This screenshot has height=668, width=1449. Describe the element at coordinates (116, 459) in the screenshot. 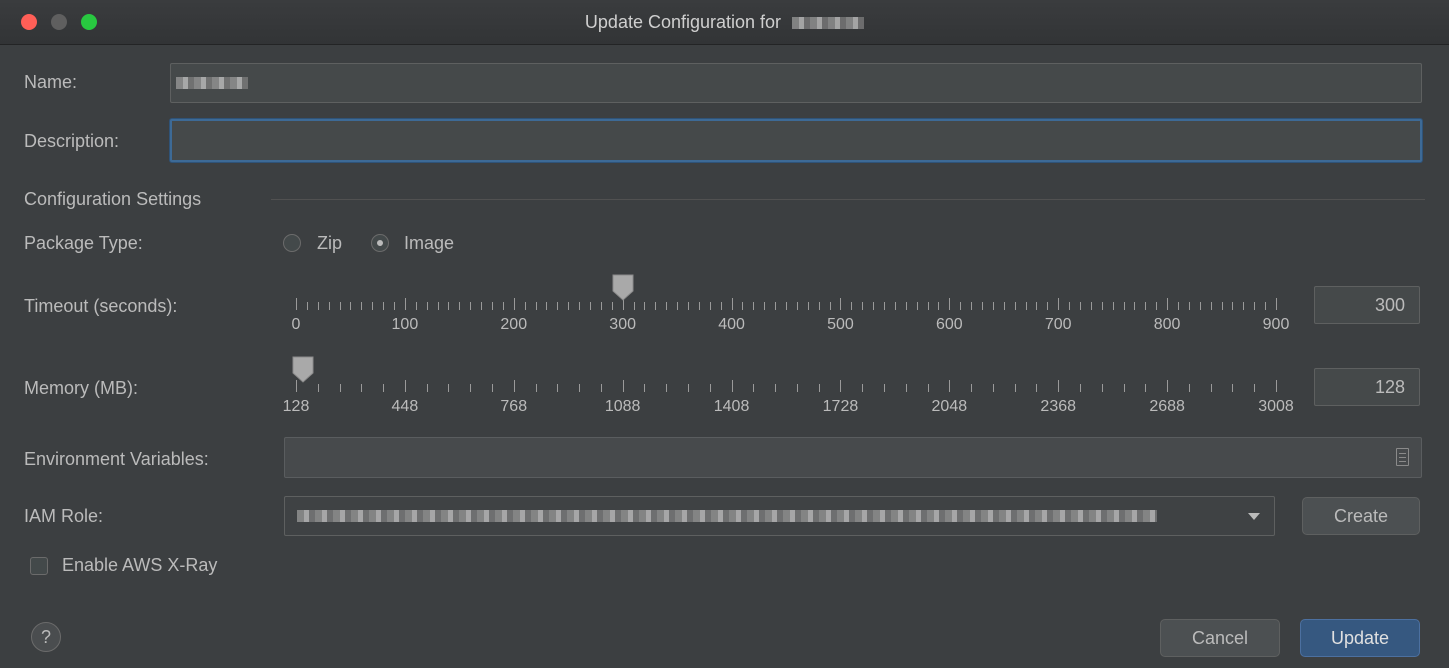

I see `env-vars-label: Environment Variables:` at that location.